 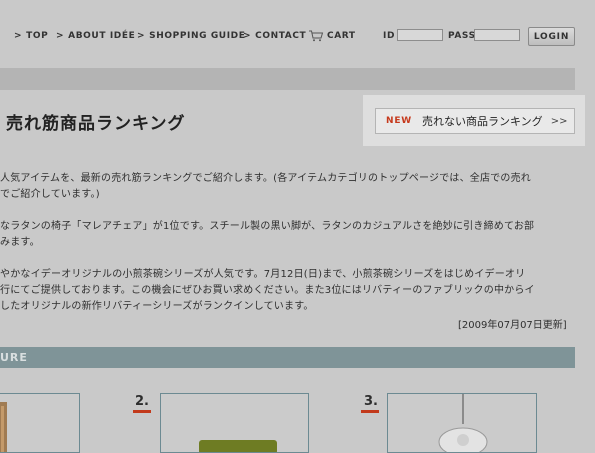 I want to click on page-title: 売れ筋商品ランキング, so click(x=96, y=124).